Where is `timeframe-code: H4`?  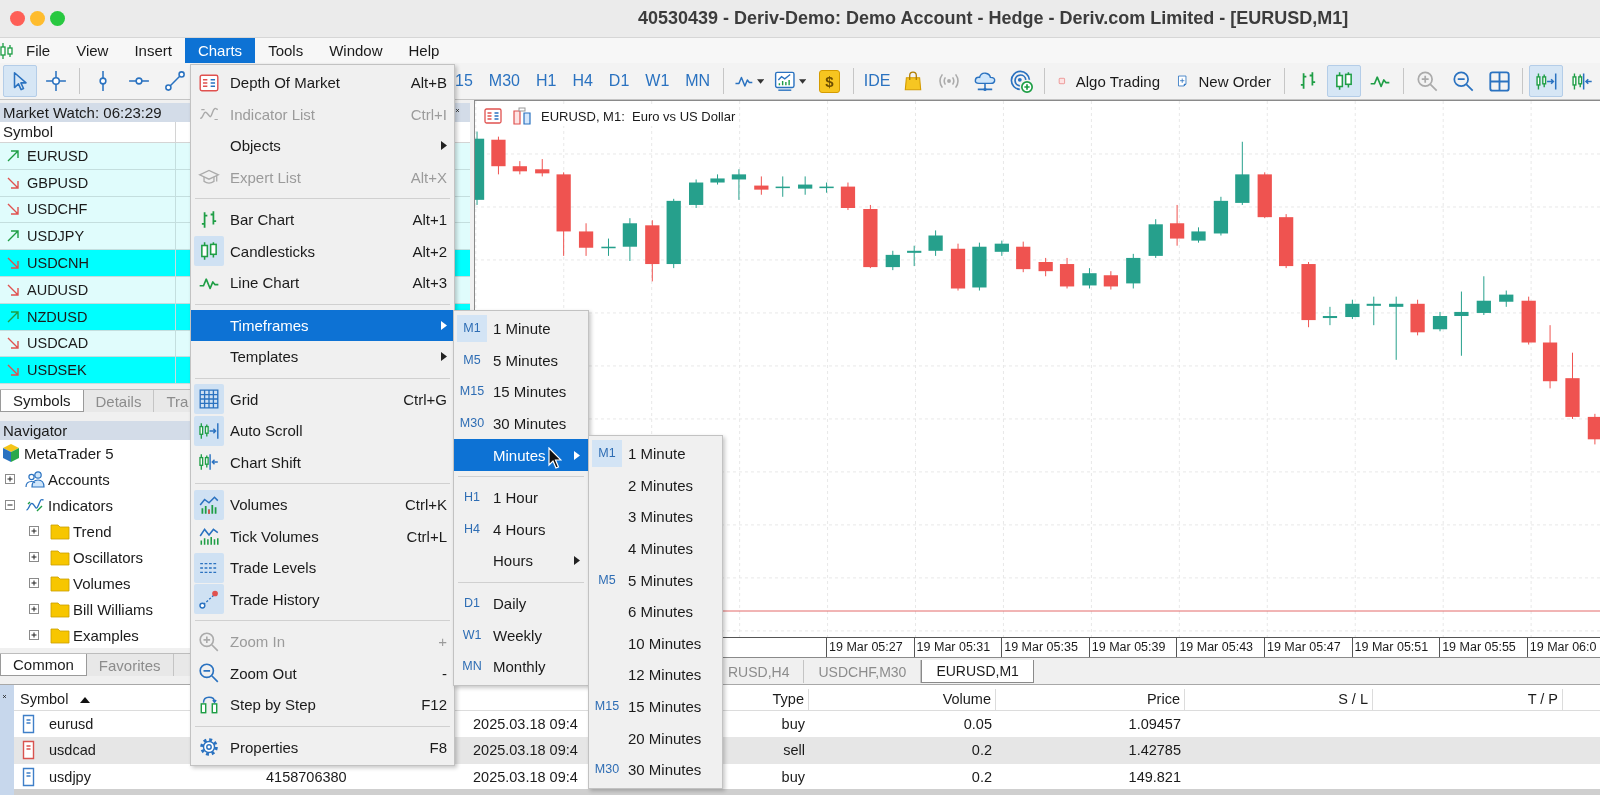 timeframe-code: H4 is located at coordinates (472, 529).